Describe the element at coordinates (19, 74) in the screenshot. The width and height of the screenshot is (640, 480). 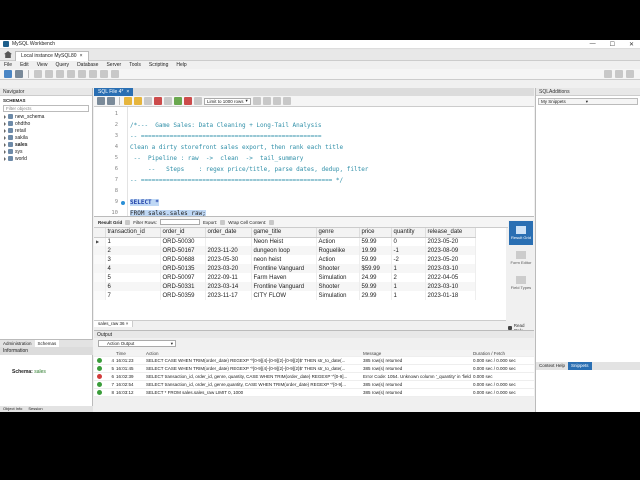
I see `open-sql-file-icon` at that location.